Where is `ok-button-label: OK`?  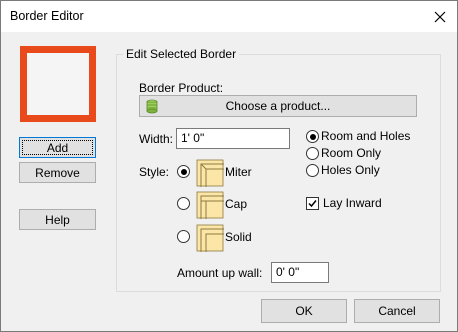
ok-button-label: OK is located at coordinates (304, 311).